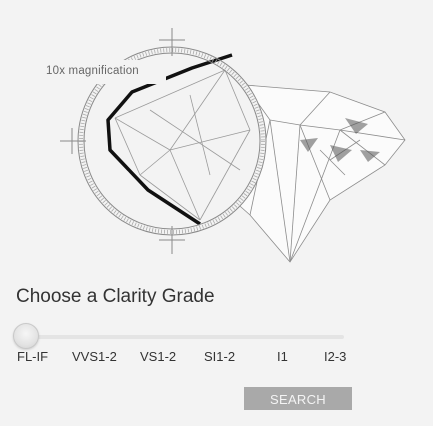 The image size is (433, 426). What do you see at coordinates (94, 356) in the screenshot?
I see `grade-label-vvs1-2: VVS1-2` at bounding box center [94, 356].